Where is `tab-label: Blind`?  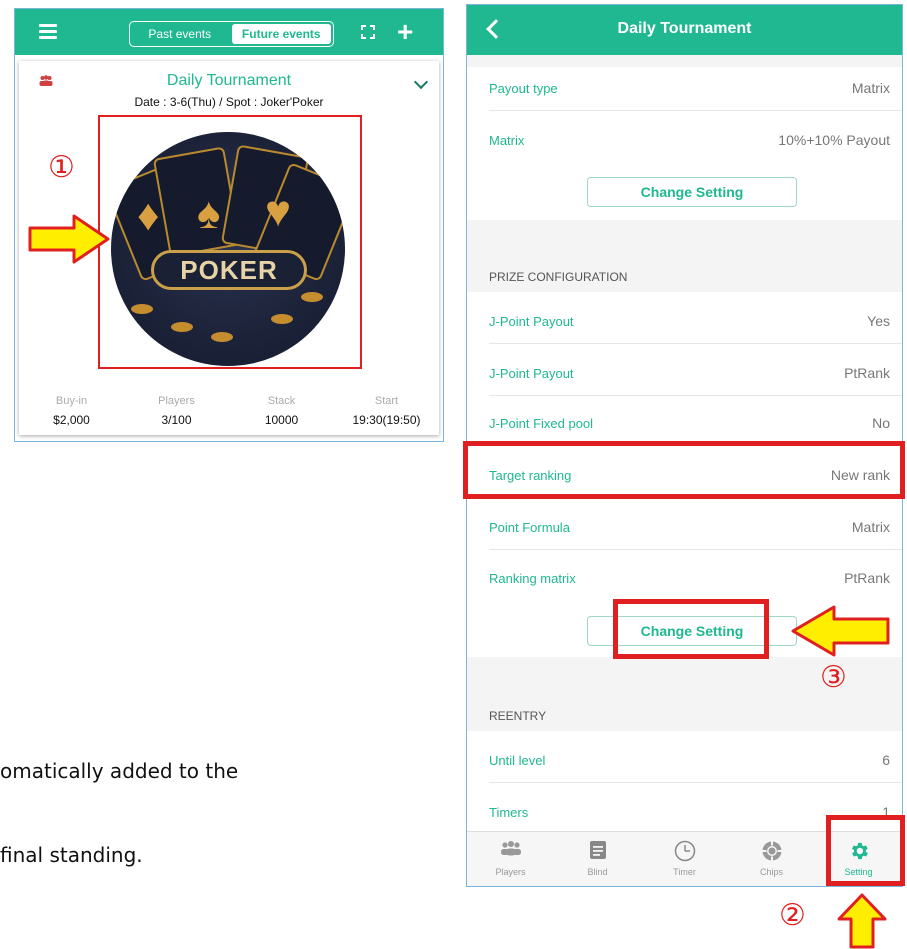 tab-label: Blind is located at coordinates (597, 872).